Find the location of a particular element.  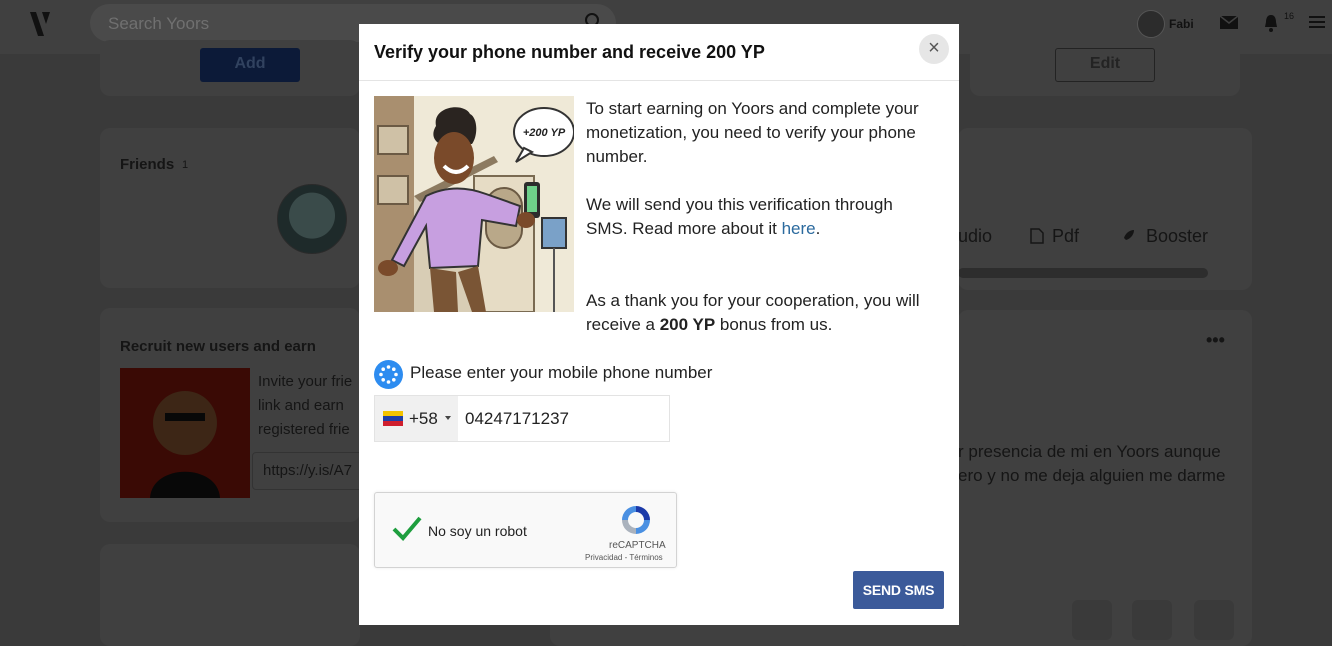

yoors-logo-icon is located at coordinates (41, 24).